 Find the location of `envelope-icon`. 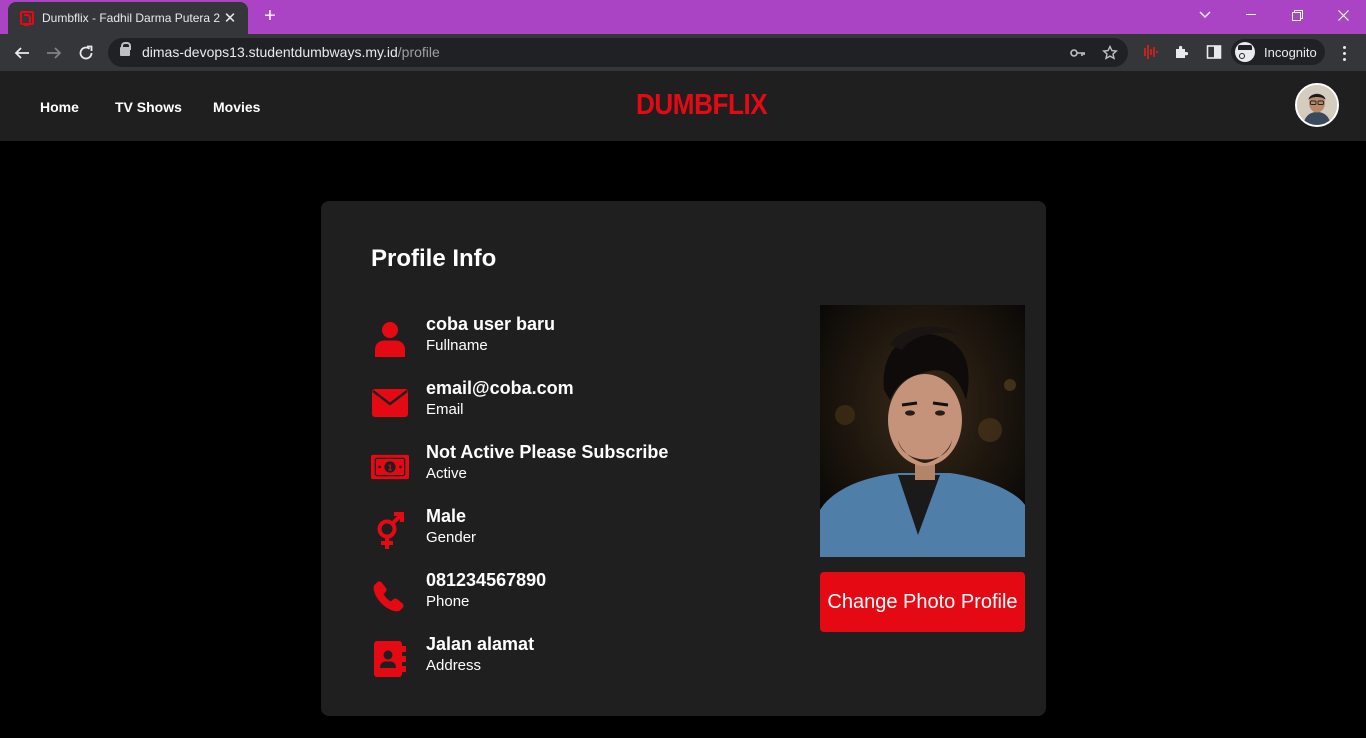

envelope-icon is located at coordinates (390, 403).